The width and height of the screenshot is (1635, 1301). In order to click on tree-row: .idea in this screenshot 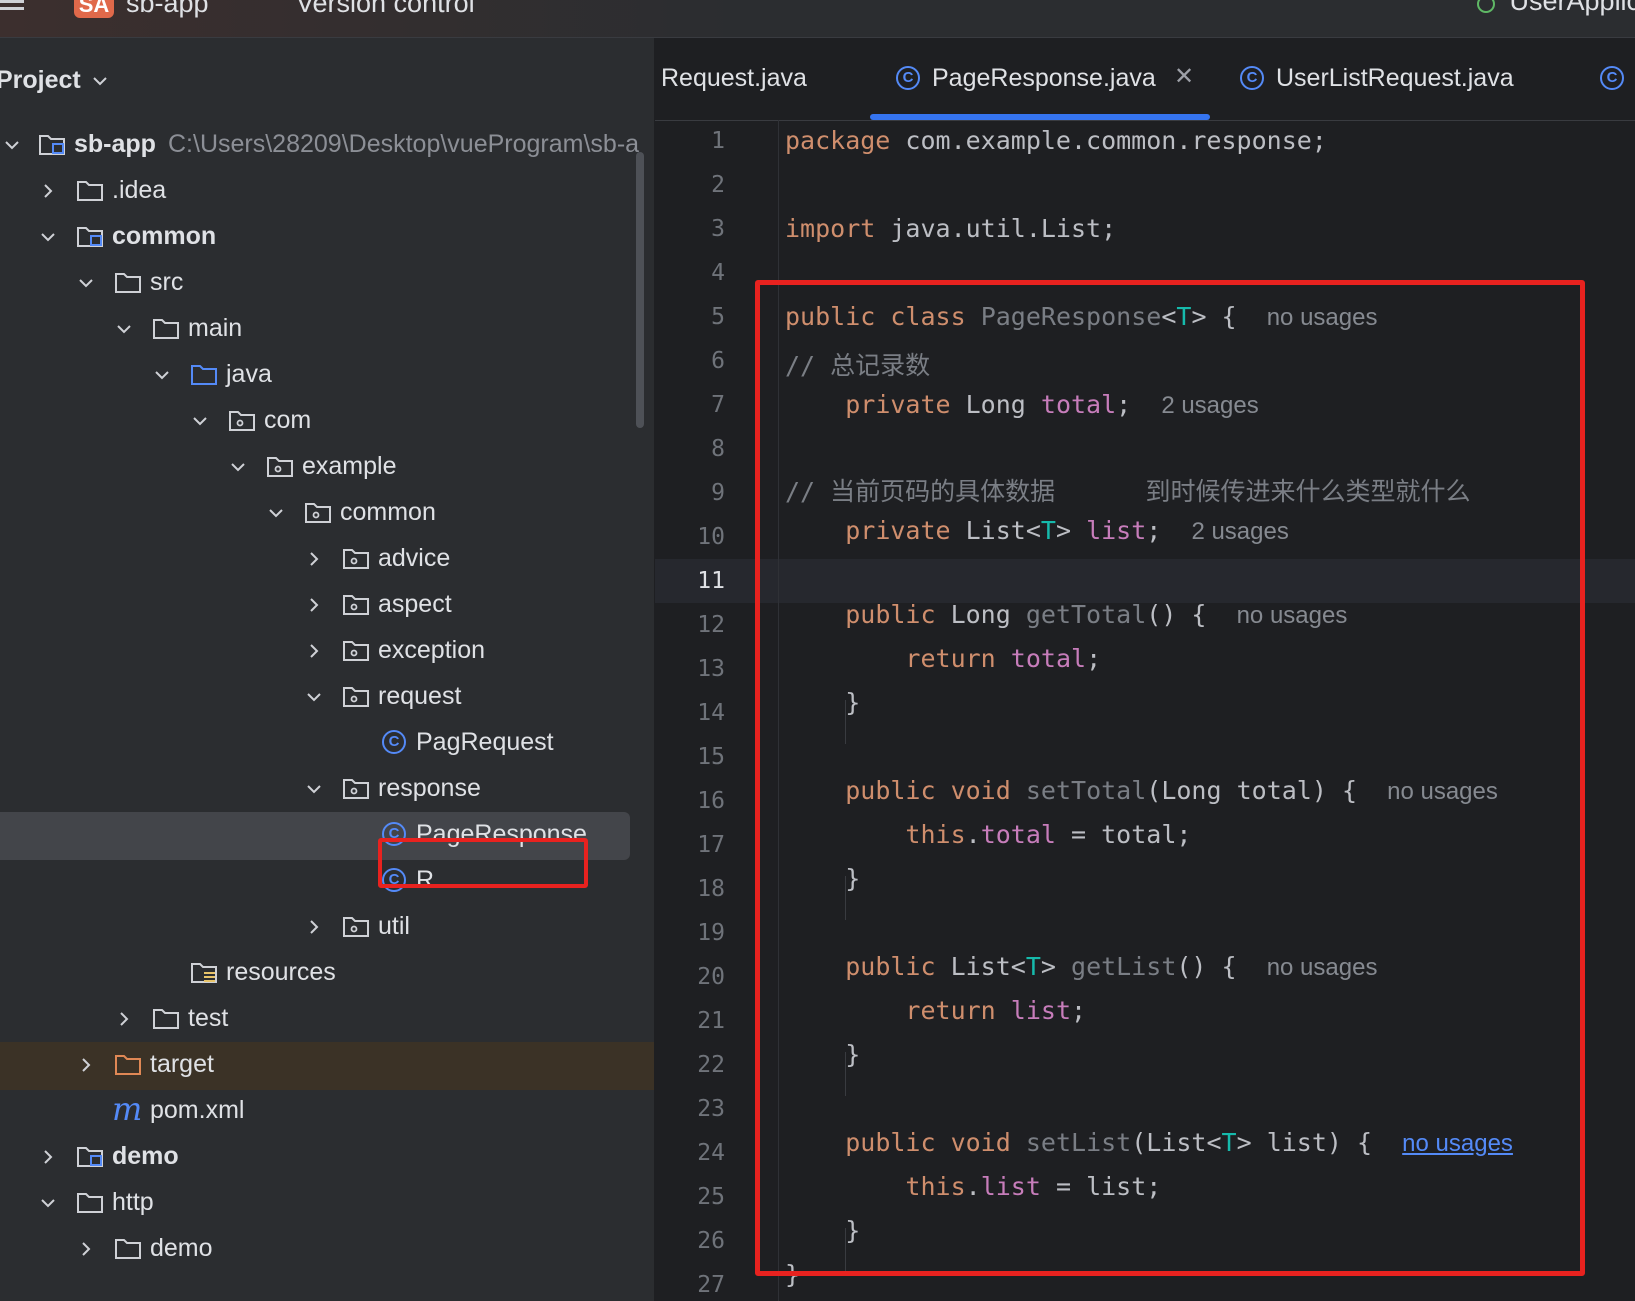, I will do `click(327, 192)`.